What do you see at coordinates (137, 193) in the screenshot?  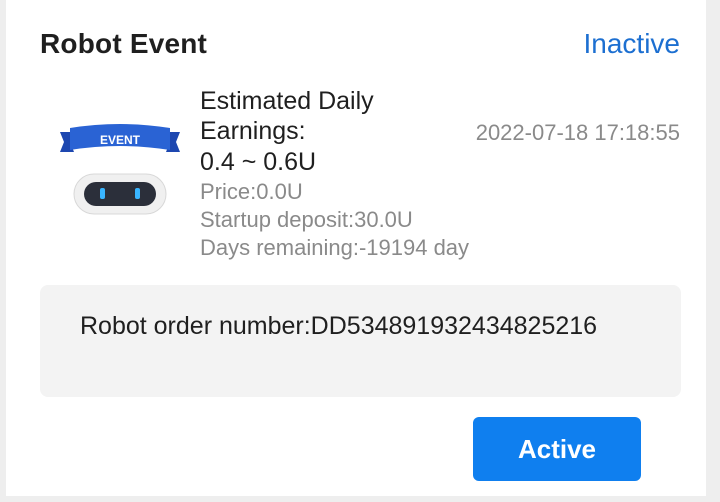 I see `robot-right-eye-icon` at bounding box center [137, 193].